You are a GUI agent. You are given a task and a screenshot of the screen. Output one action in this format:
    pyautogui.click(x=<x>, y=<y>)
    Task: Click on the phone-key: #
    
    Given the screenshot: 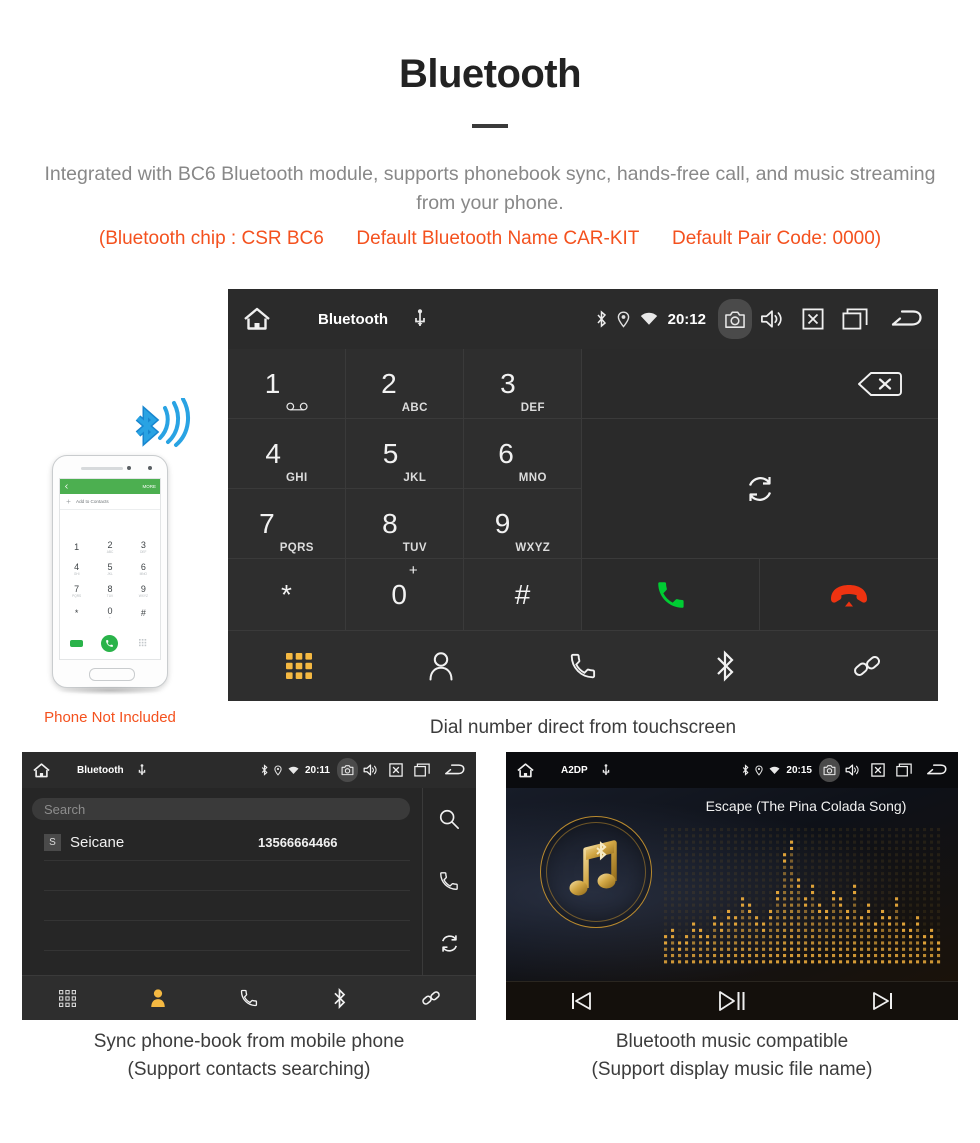 What is the action you would take?
    pyautogui.click(x=143, y=613)
    